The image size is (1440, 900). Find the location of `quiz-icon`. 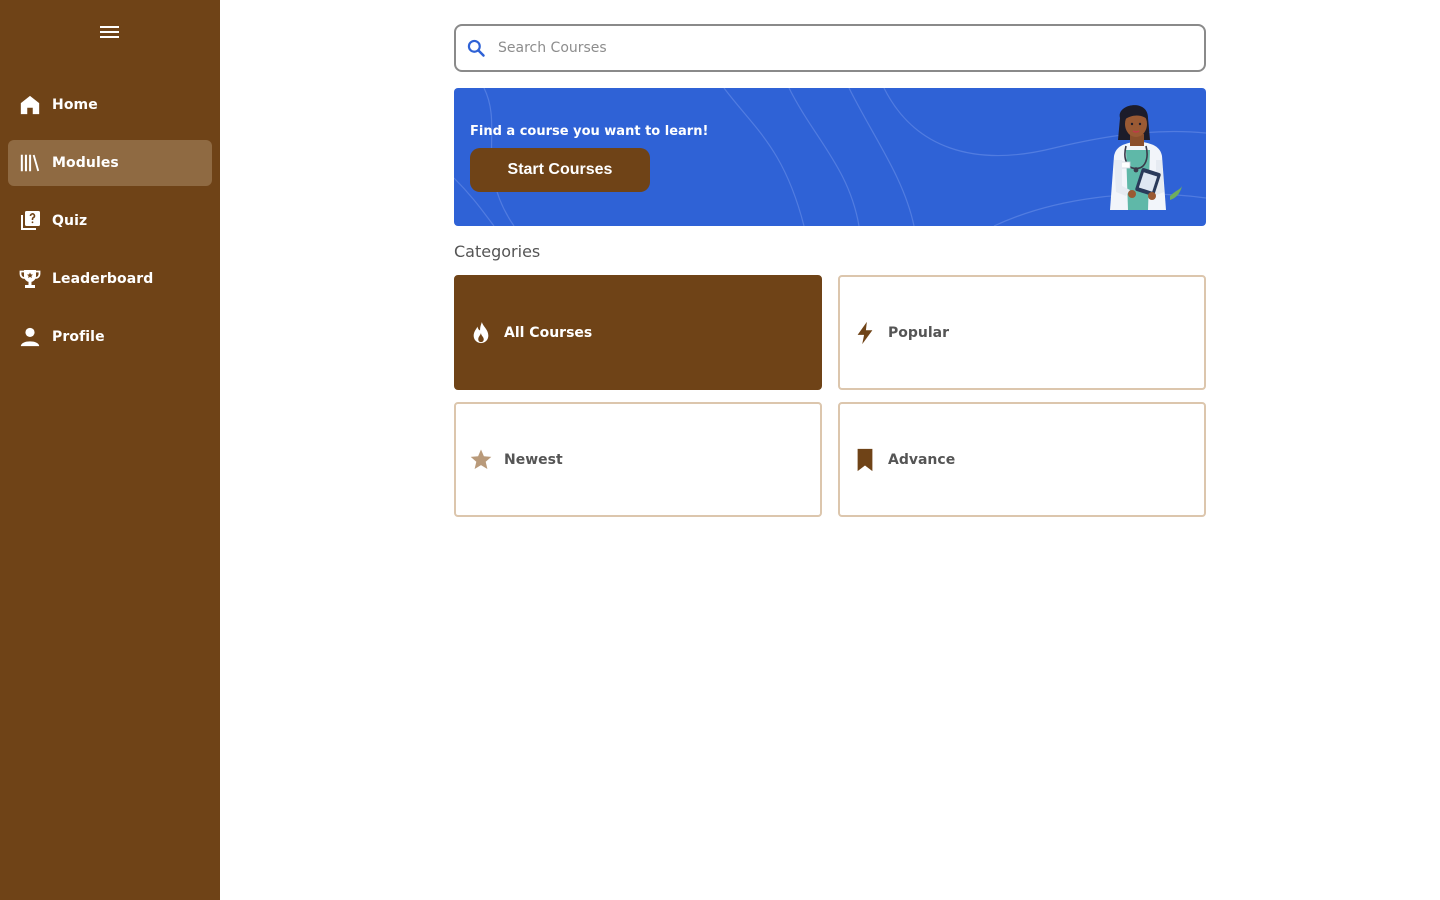

quiz-icon is located at coordinates (30, 221).